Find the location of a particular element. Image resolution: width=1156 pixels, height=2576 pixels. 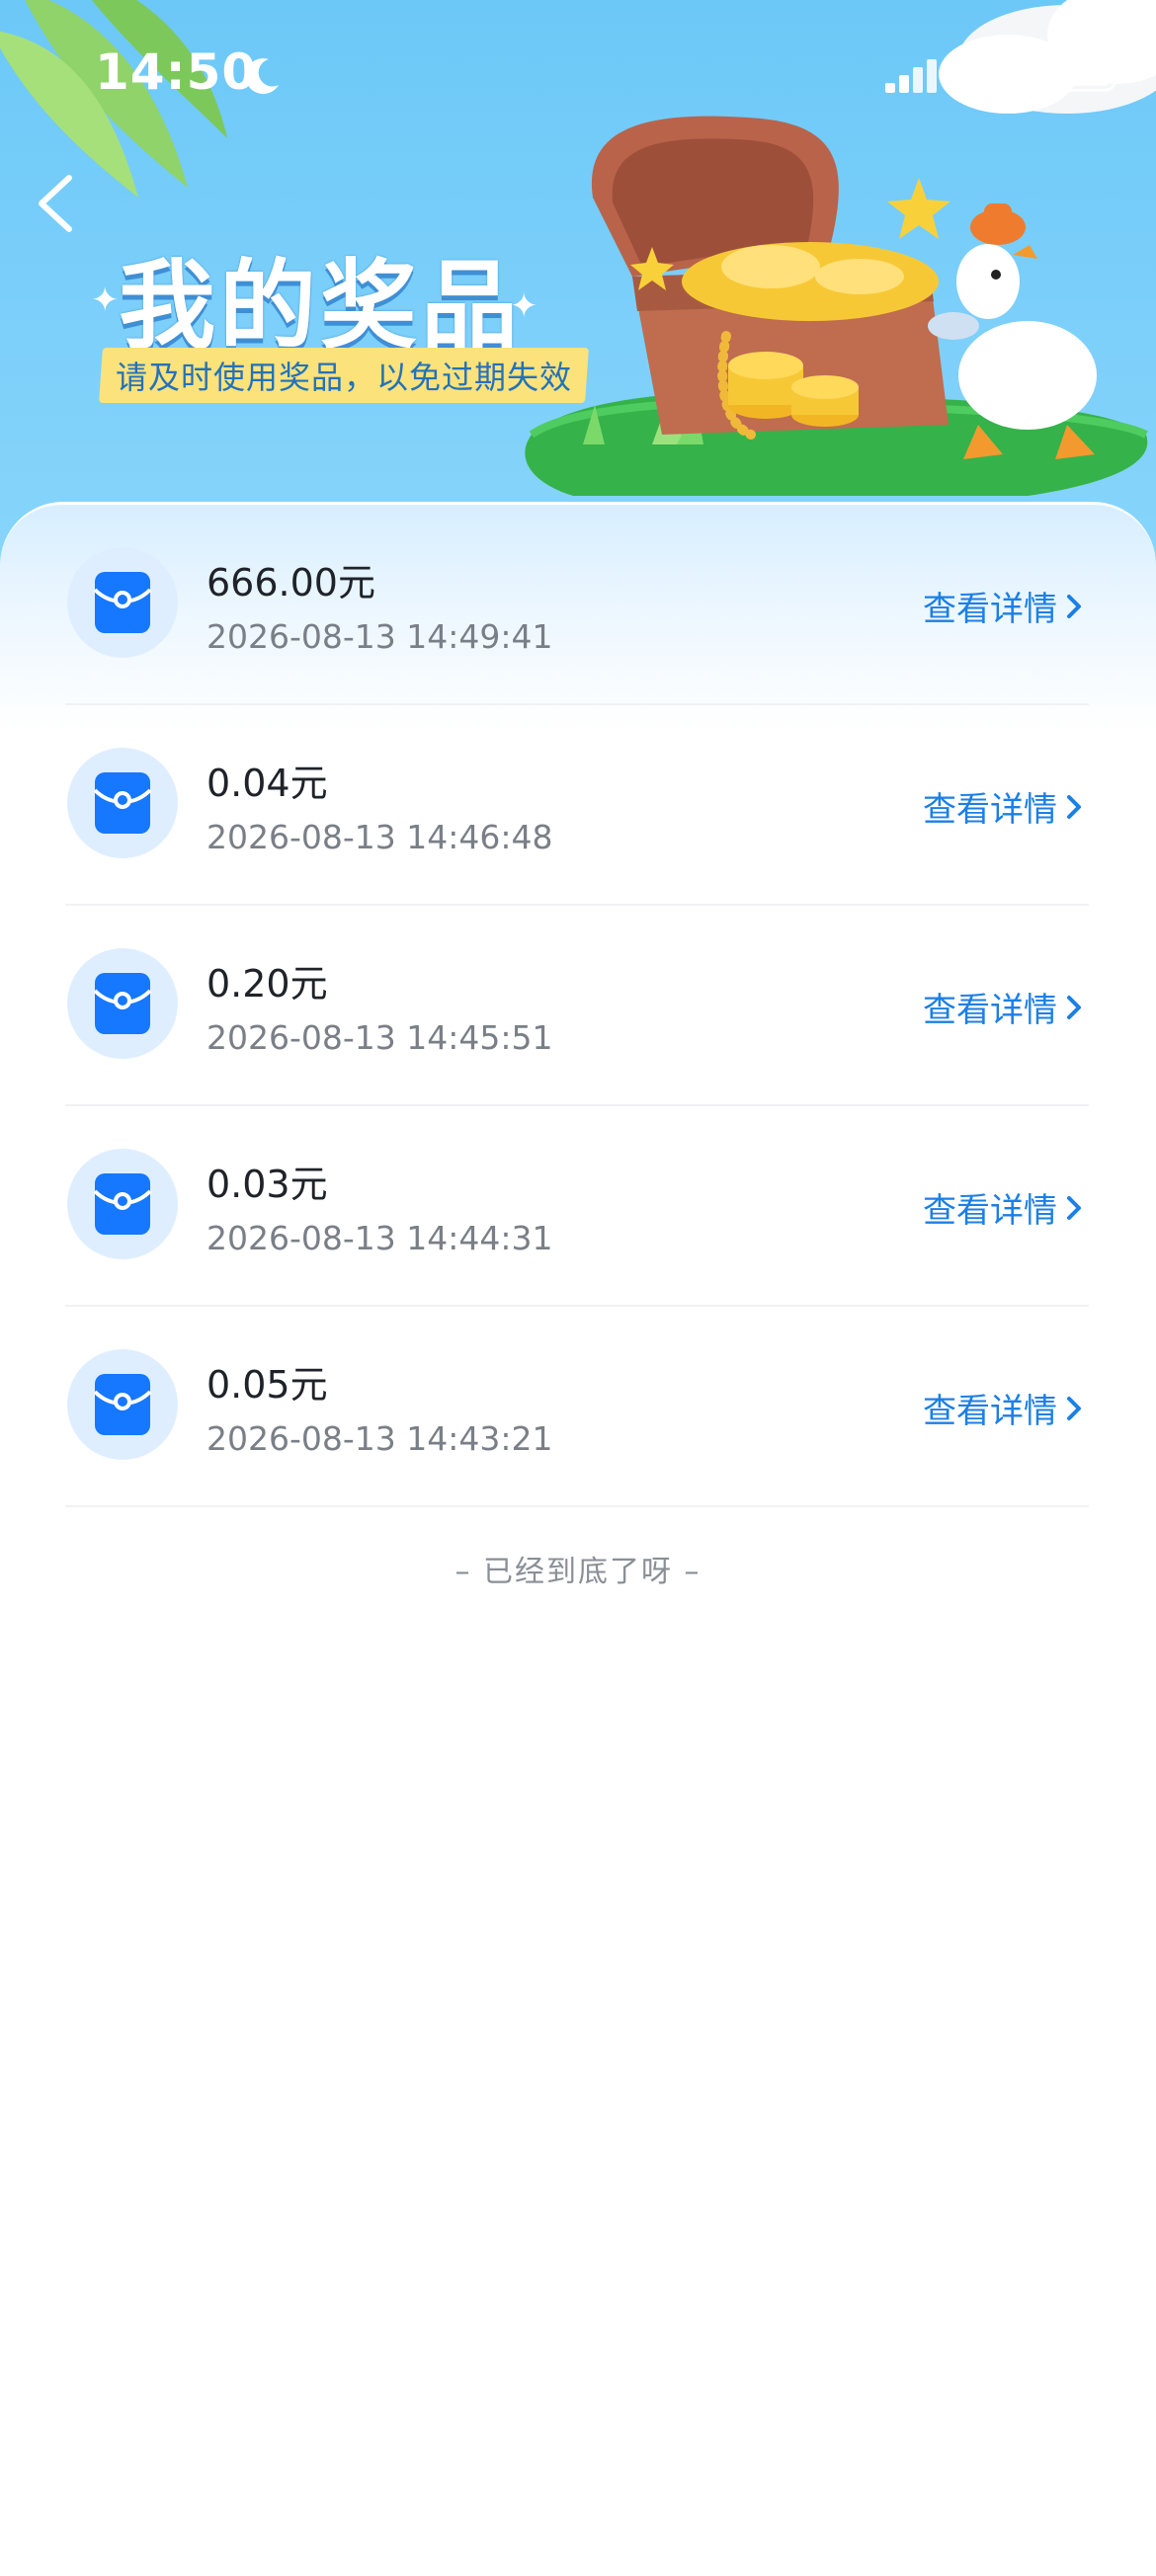

prize-amount: 0.20元 is located at coordinates (267, 984).